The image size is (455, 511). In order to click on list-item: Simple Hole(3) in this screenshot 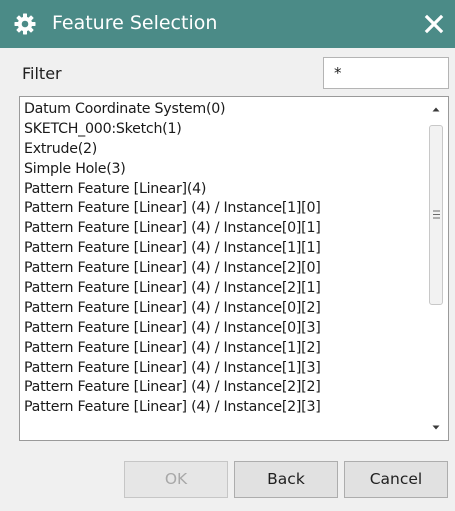, I will do `click(224, 170)`.